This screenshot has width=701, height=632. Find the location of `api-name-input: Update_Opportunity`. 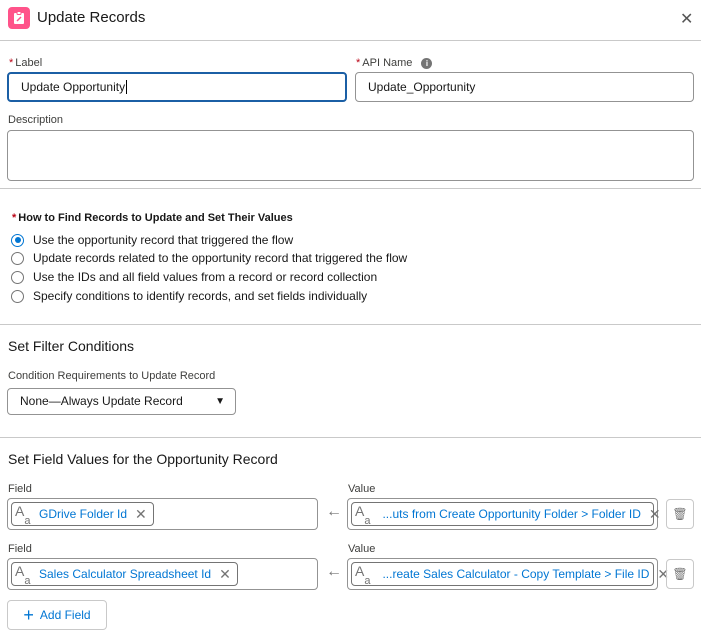

api-name-input: Update_Opportunity is located at coordinates (524, 87).